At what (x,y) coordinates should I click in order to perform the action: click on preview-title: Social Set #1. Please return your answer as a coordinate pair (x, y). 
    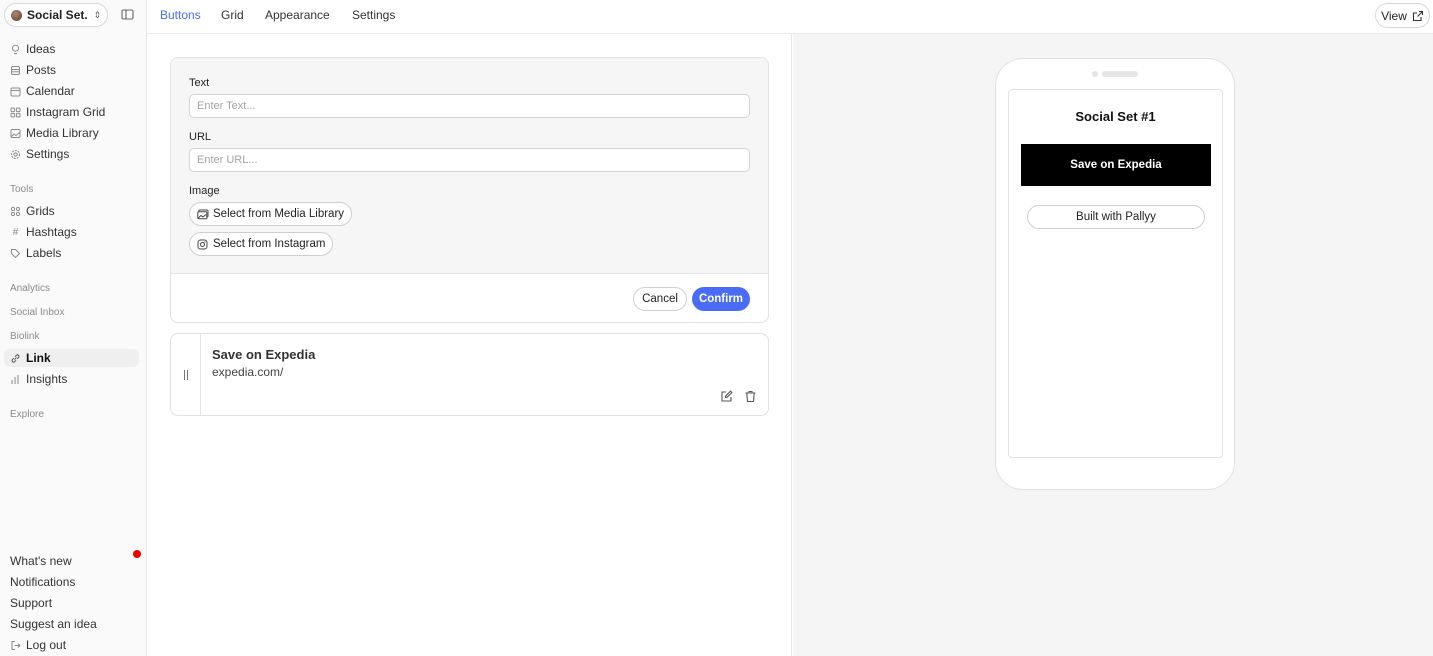
    Looking at the image, I should click on (1115, 116).